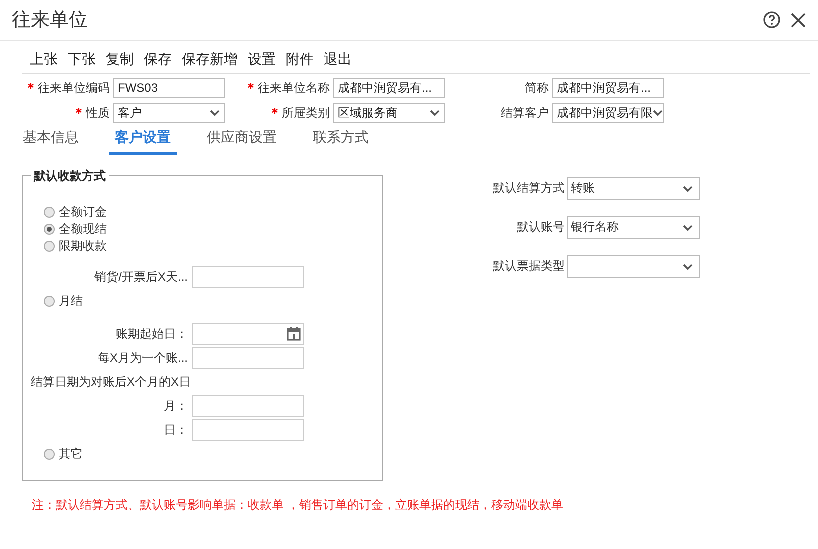  I want to click on field-label: 往来单位编码, so click(56, 88).